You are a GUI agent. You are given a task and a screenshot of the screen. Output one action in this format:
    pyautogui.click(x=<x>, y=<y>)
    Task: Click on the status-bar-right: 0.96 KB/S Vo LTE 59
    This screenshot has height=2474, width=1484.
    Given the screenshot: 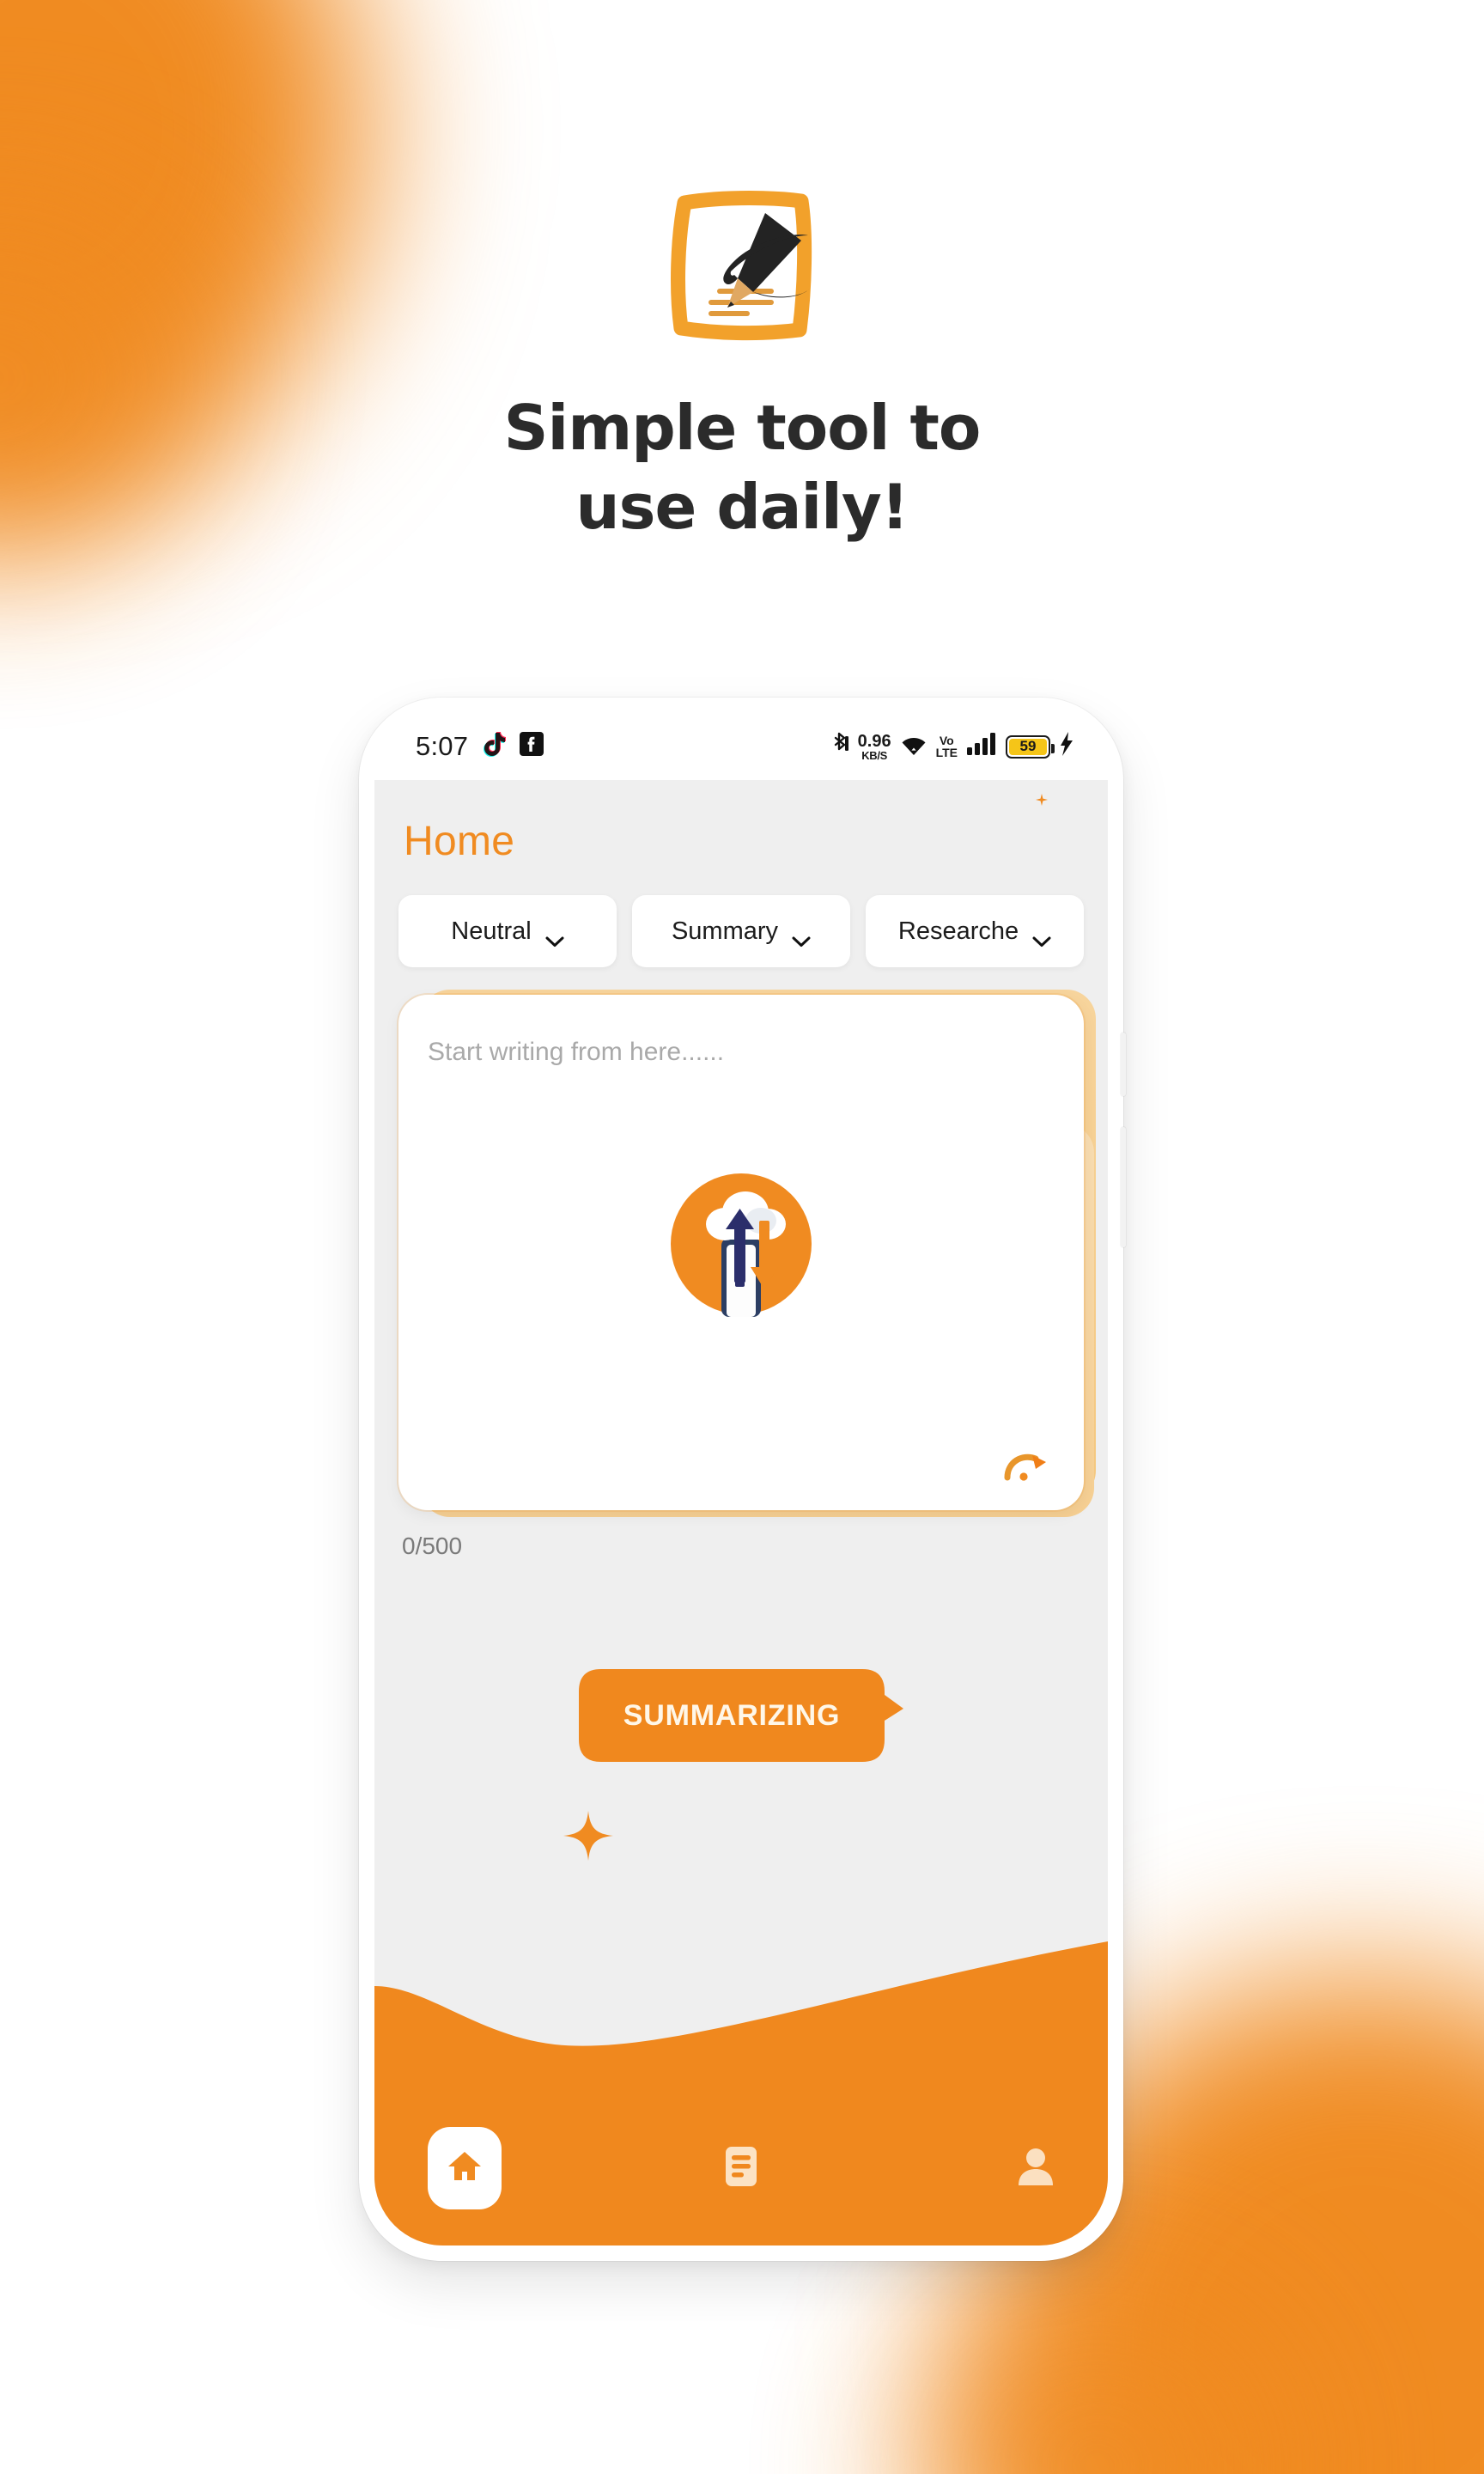 What is the action you would take?
    pyautogui.click(x=952, y=747)
    